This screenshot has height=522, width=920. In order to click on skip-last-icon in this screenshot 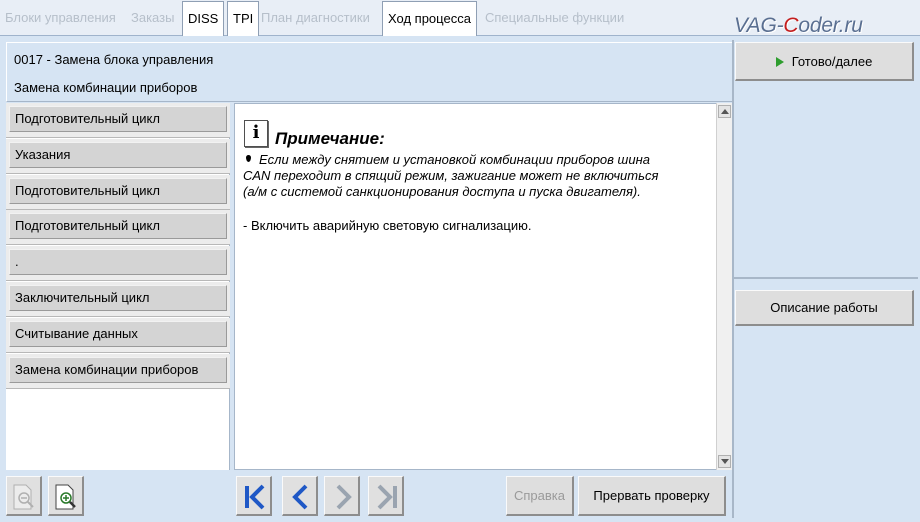, I will do `click(387, 497)`.